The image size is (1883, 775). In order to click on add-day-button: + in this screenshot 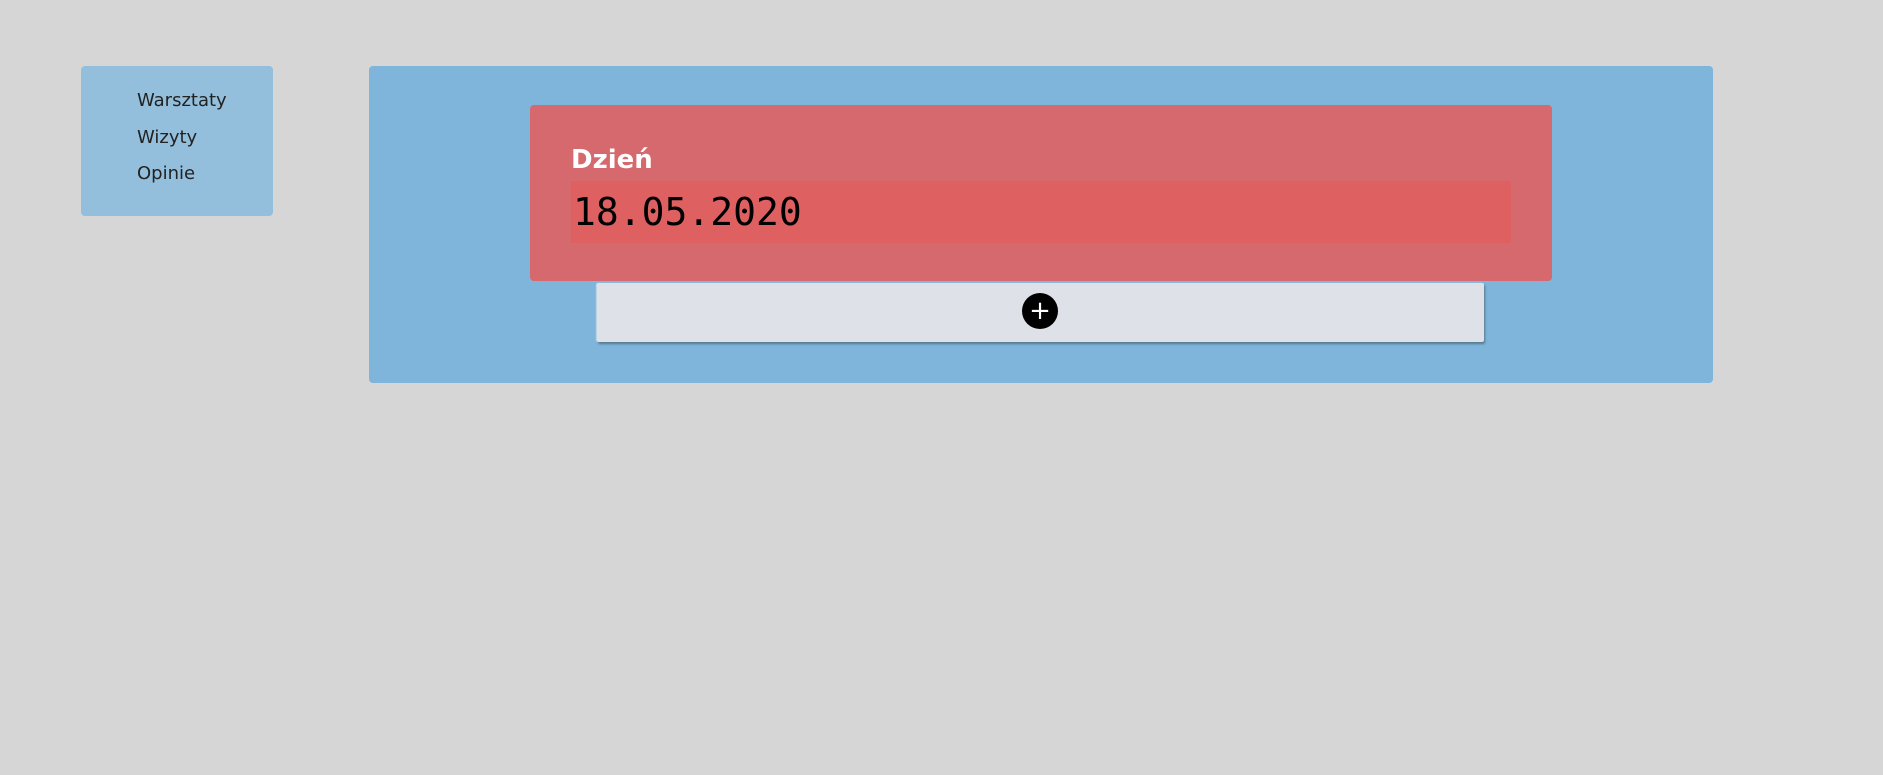, I will do `click(1040, 312)`.